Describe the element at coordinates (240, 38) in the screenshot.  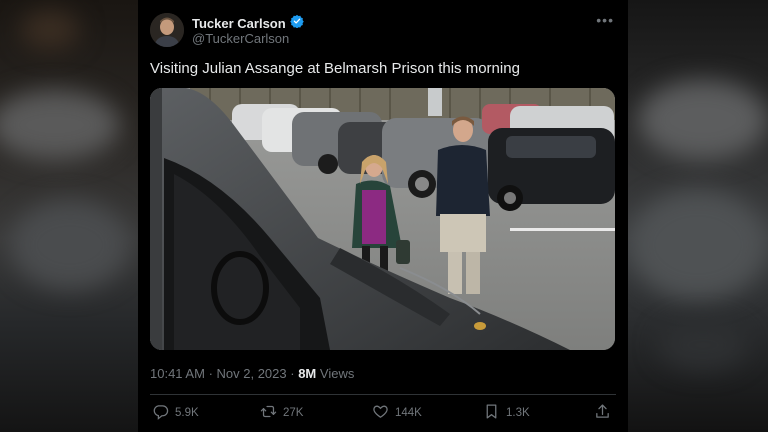
I see `author-handle: @TuckerCarlson` at that location.